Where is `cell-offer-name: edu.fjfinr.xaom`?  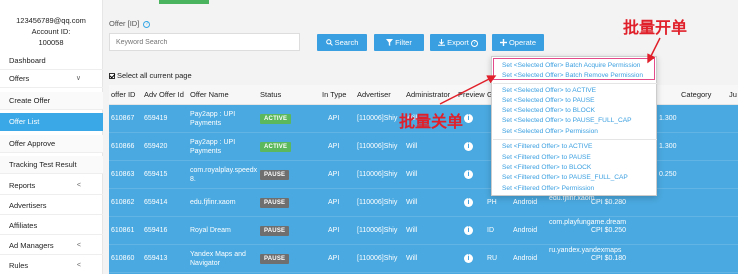 cell-offer-name: edu.fjfinr.xaom is located at coordinates (221, 202).